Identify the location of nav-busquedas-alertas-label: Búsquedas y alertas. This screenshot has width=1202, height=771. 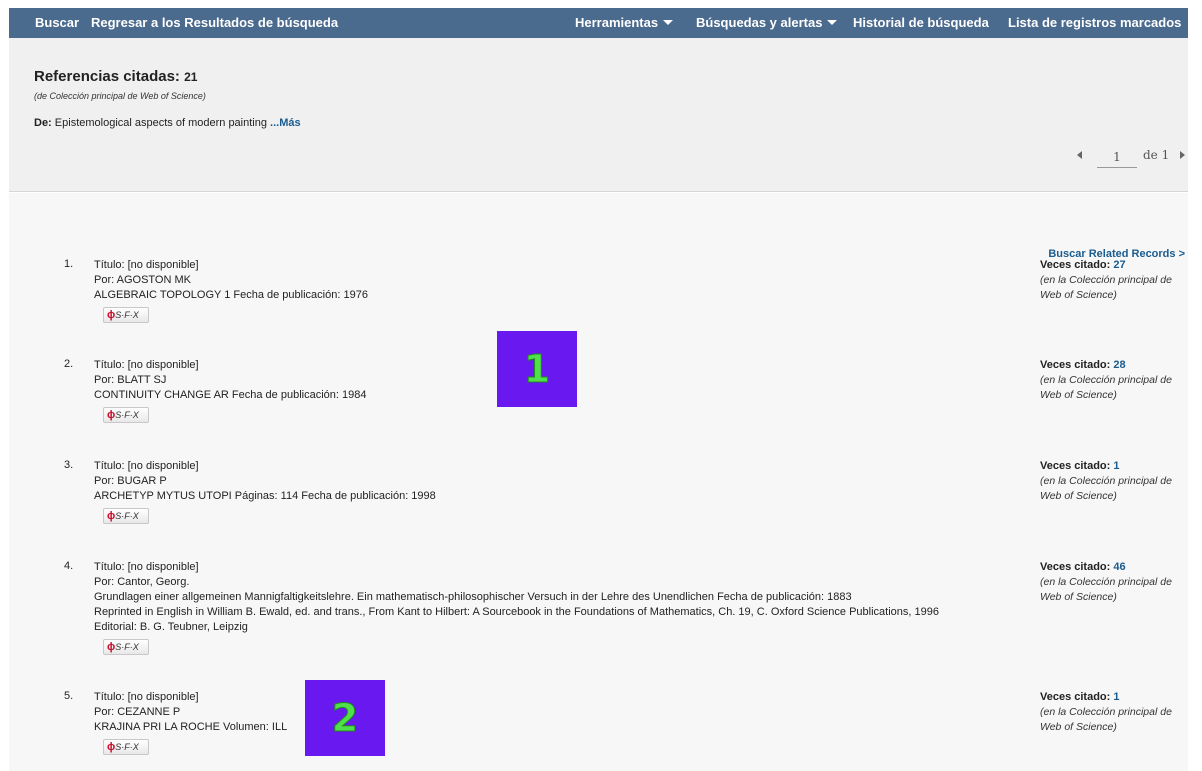
(759, 22).